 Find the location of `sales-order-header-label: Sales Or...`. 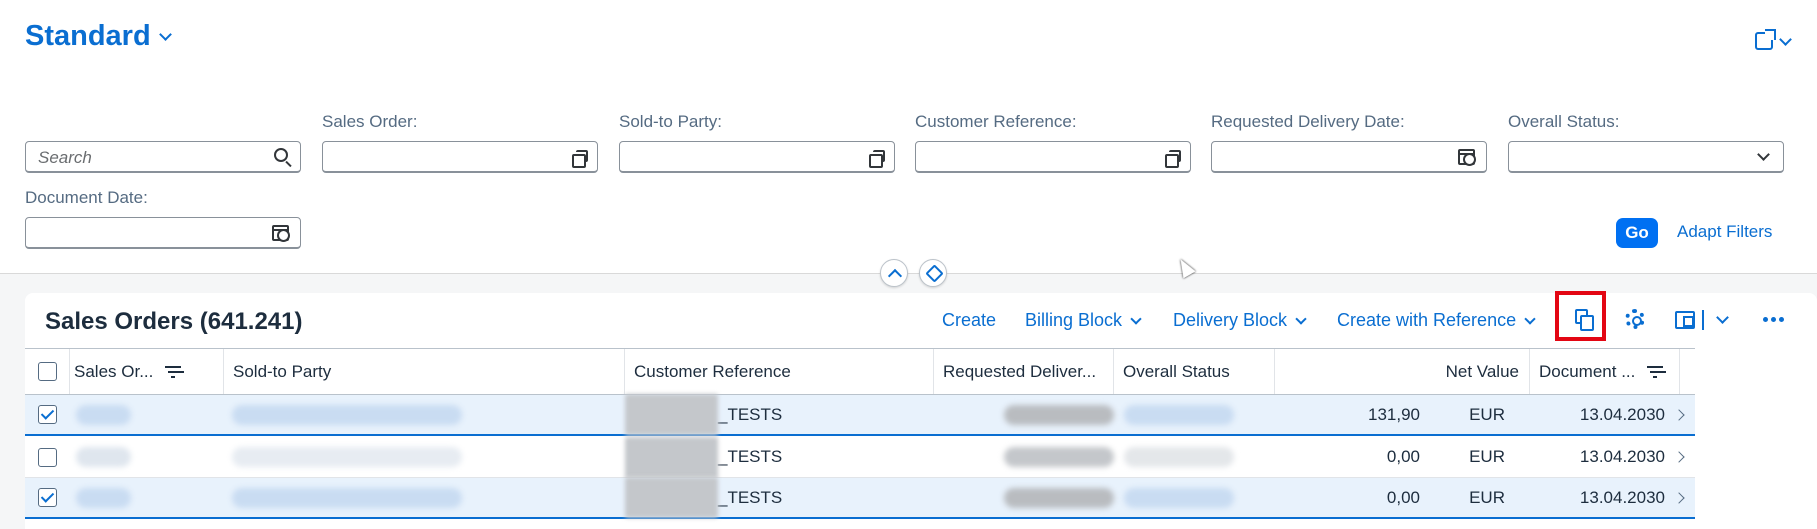

sales-order-header-label: Sales Or... is located at coordinates (114, 371).